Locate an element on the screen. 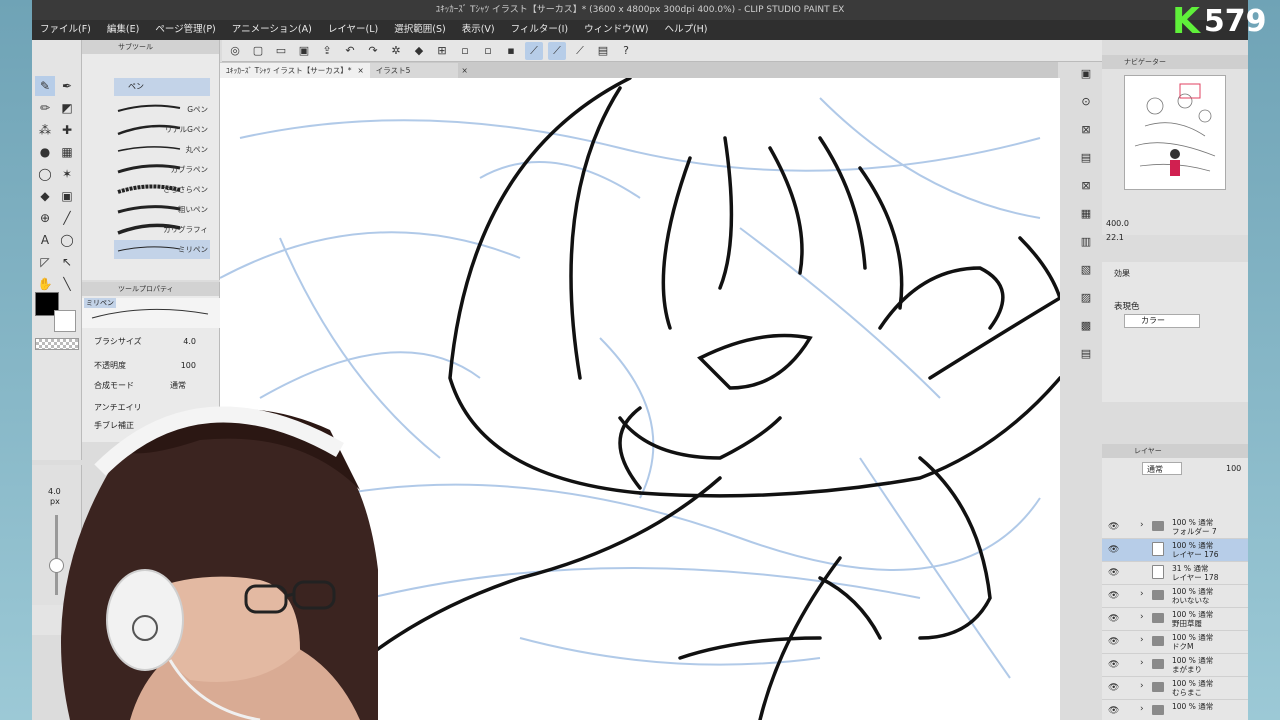 The height and width of the screenshot is (720, 1280). pencil-icon: ✏ is located at coordinates (45, 108).